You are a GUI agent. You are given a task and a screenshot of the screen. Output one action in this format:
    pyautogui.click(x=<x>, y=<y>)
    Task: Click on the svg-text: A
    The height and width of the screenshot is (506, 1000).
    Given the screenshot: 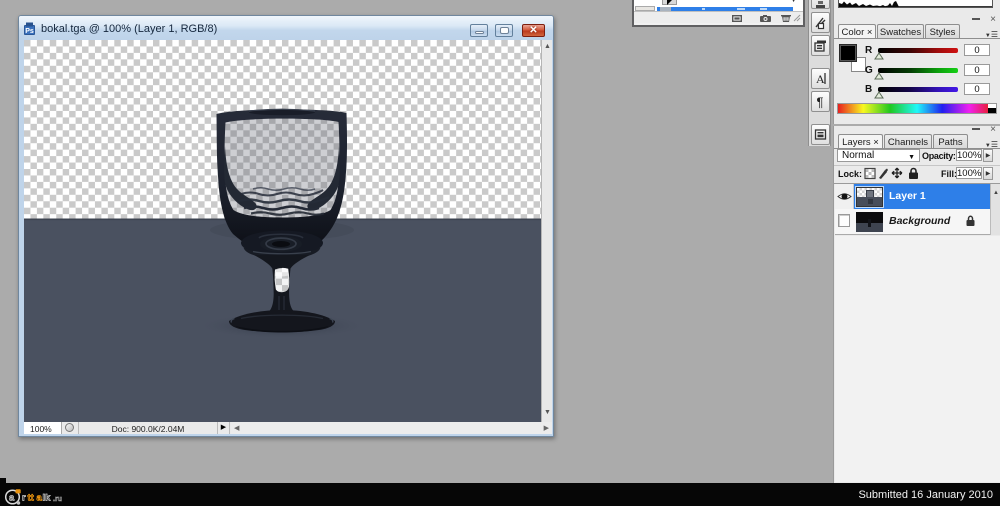 What is the action you would take?
    pyautogui.click(x=820, y=79)
    